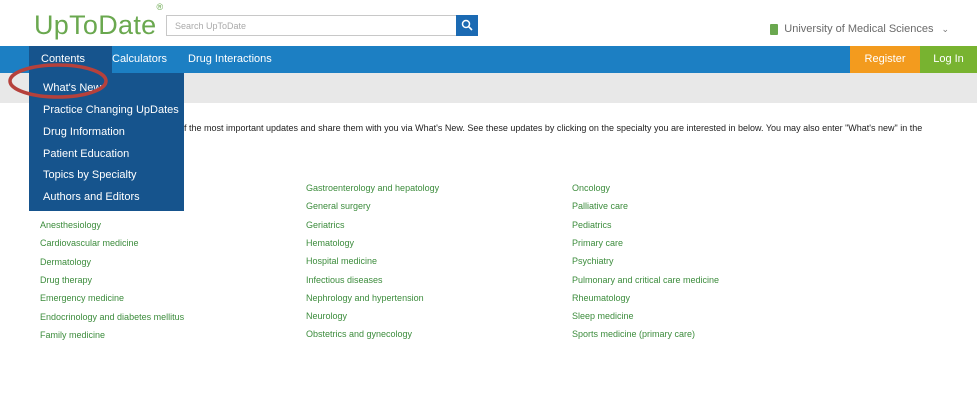  What do you see at coordinates (139, 59) in the screenshot?
I see `nav-calculators: Calculators` at bounding box center [139, 59].